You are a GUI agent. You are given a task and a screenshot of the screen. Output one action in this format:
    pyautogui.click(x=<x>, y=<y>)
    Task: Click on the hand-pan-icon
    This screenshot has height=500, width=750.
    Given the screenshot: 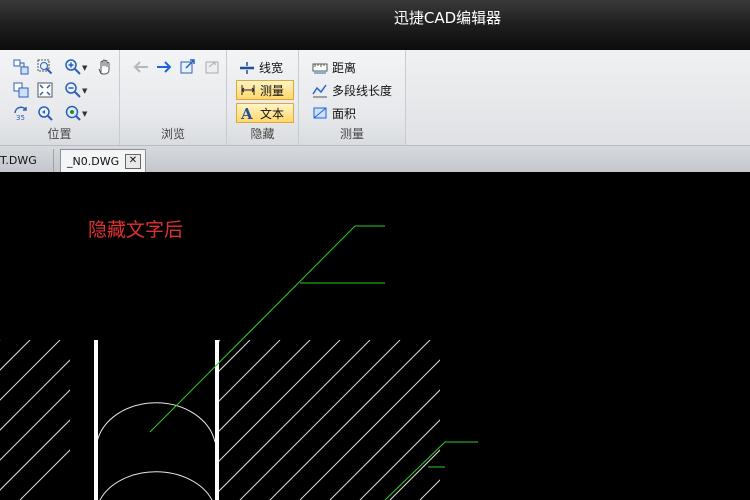 What is the action you would take?
    pyautogui.click(x=105, y=67)
    